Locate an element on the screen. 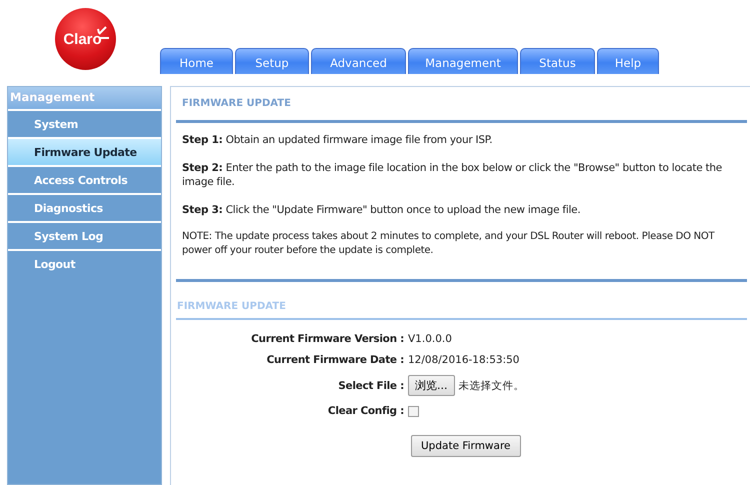 Image resolution: width=750 pixels, height=485 pixels. sidebar-item: Access Controls is located at coordinates (84, 179).